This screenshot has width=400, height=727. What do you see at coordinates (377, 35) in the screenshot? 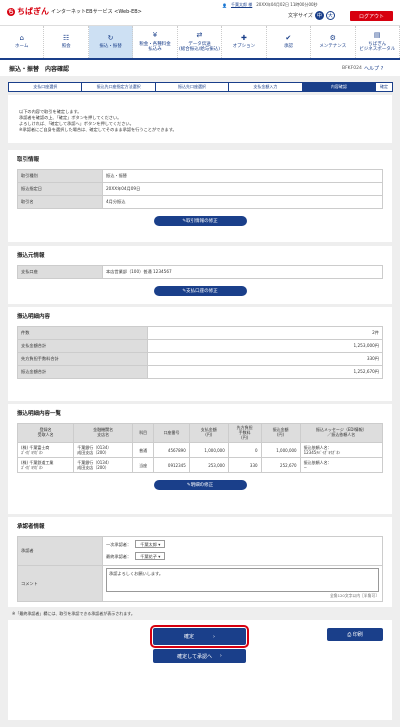
I see `nav-icon: ▤` at bounding box center [377, 35].